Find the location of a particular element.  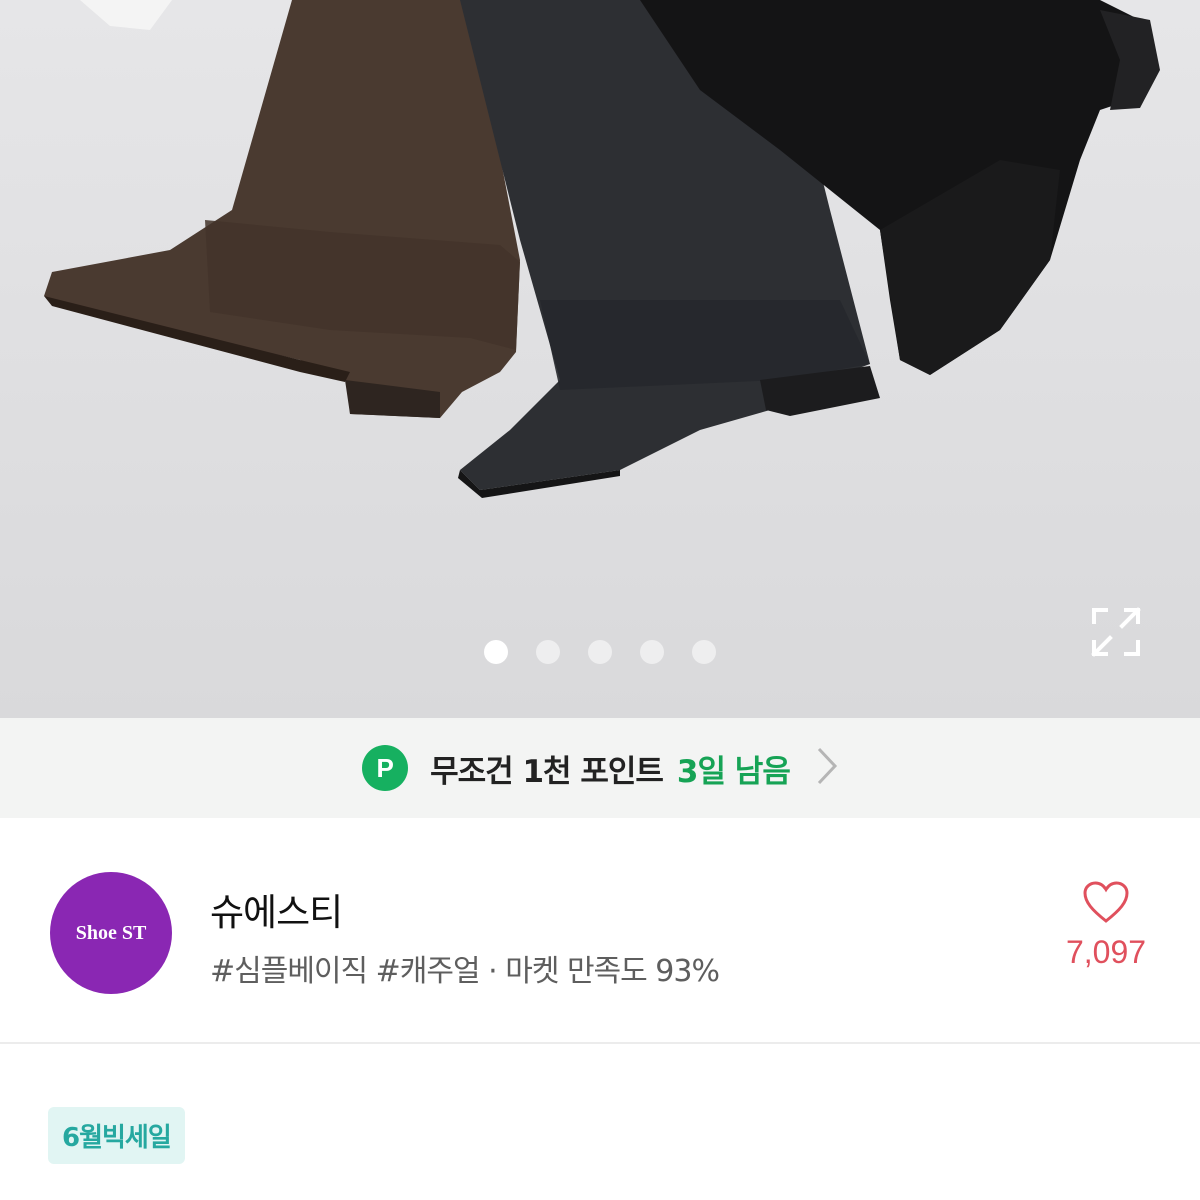

like-button: 7,097 is located at coordinates (1106, 935).